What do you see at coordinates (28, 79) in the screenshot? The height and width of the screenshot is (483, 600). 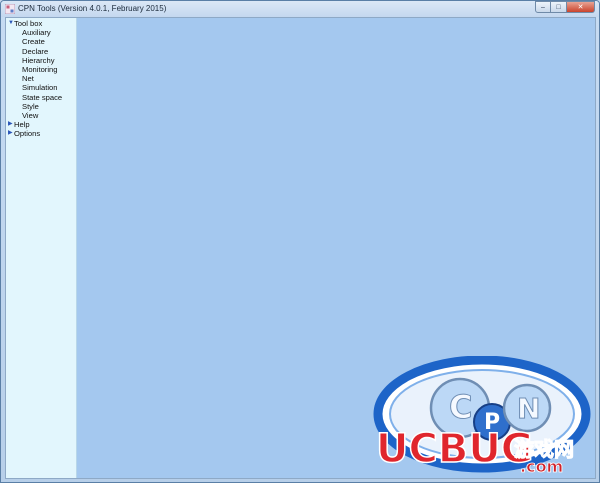 I see `tree-item-label: Net` at bounding box center [28, 79].